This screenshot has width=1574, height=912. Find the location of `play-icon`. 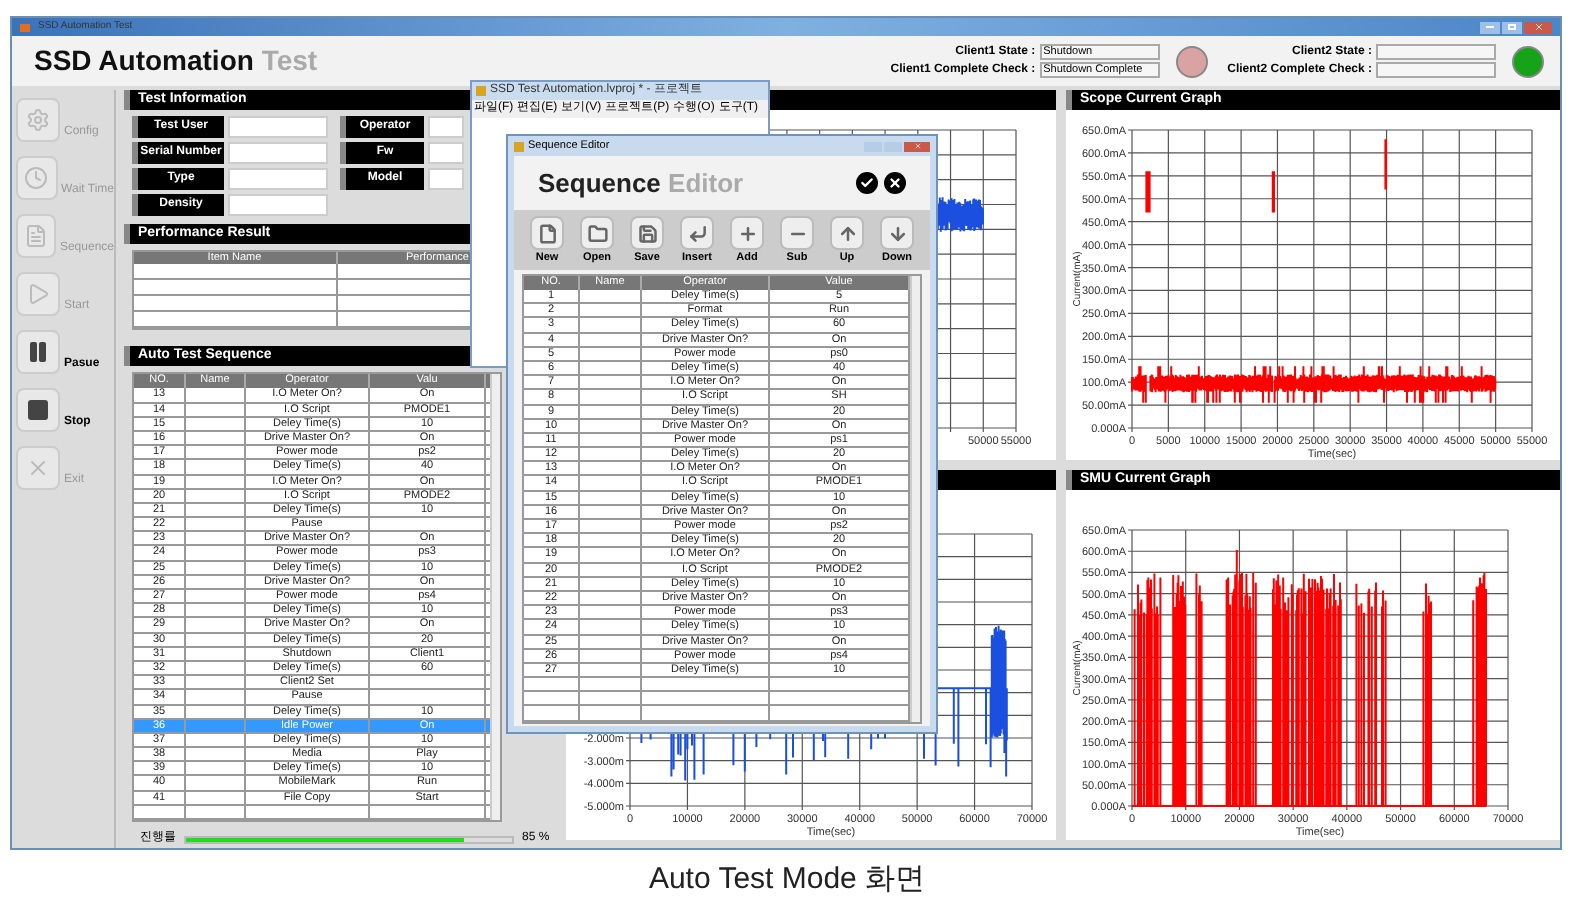

play-icon is located at coordinates (38, 294).